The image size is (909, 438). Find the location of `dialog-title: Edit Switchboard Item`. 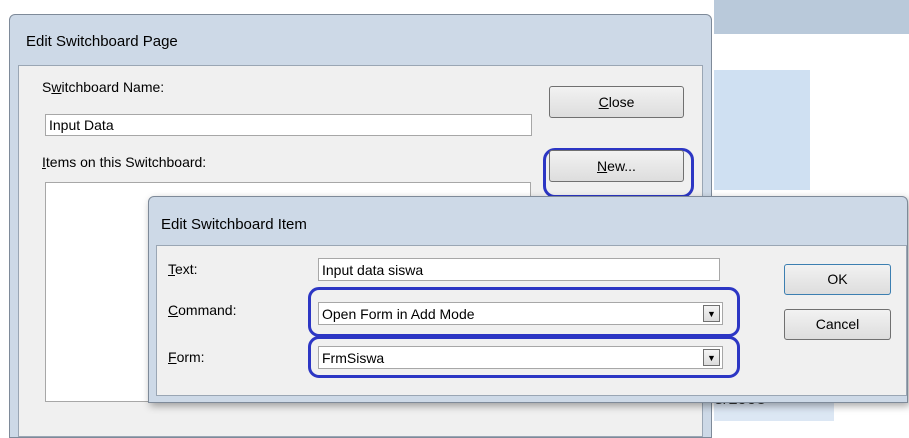

dialog-title: Edit Switchboard Item is located at coordinates (234, 224).